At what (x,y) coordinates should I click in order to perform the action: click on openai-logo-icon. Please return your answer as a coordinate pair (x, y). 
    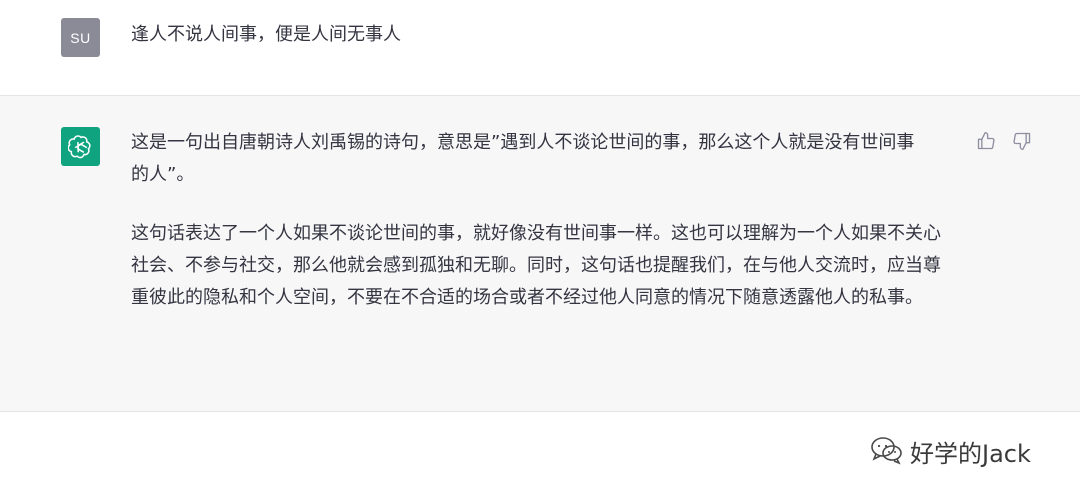
    Looking at the image, I should click on (80, 146).